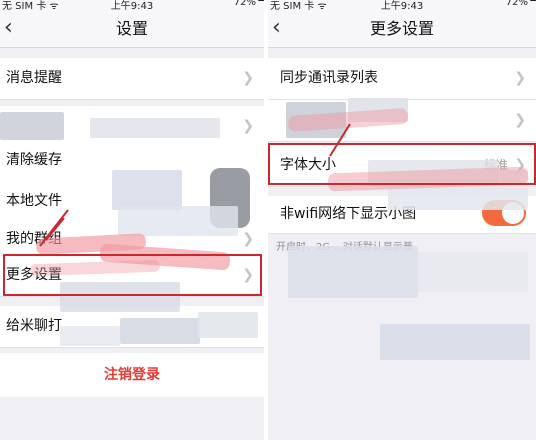 Image resolution: width=536 pixels, height=440 pixels. What do you see at coordinates (402, 164) in the screenshot?
I see `highlight-font-size` at bounding box center [402, 164].